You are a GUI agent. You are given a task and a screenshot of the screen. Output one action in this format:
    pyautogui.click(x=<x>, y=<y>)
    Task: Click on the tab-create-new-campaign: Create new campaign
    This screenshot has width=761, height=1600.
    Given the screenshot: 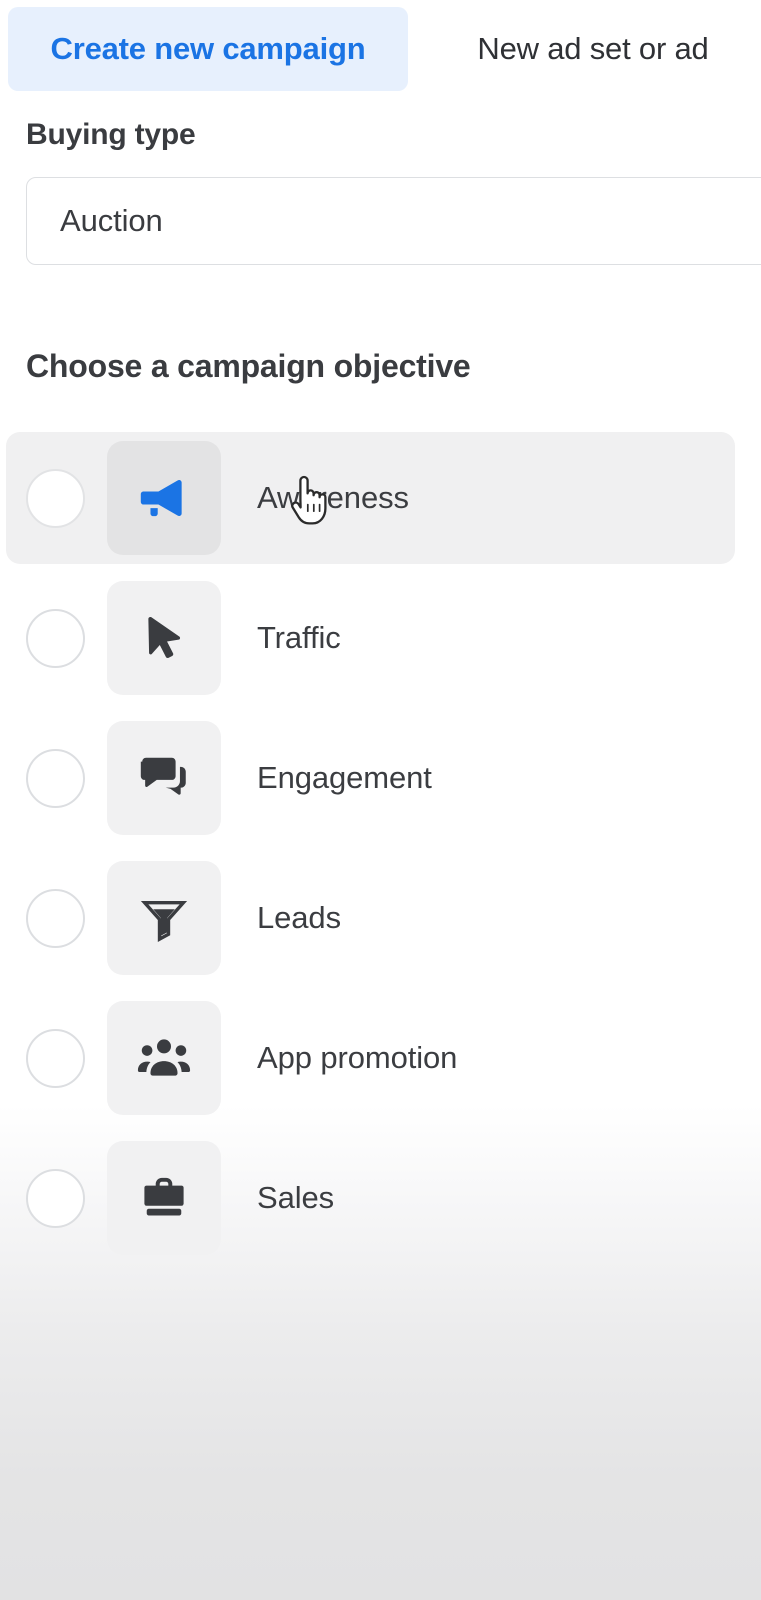 What is the action you would take?
    pyautogui.click(x=208, y=49)
    